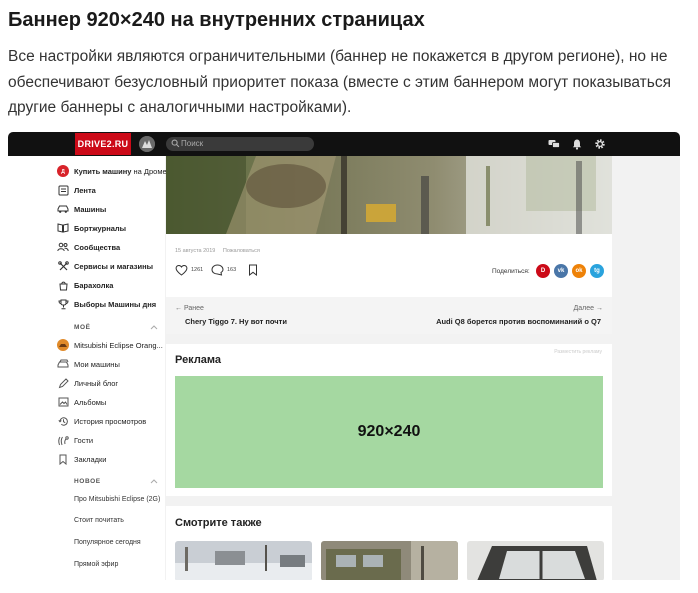 This screenshot has height=593, width=698. Describe the element at coordinates (63, 247) in the screenshot. I see `communities-icon` at that location.